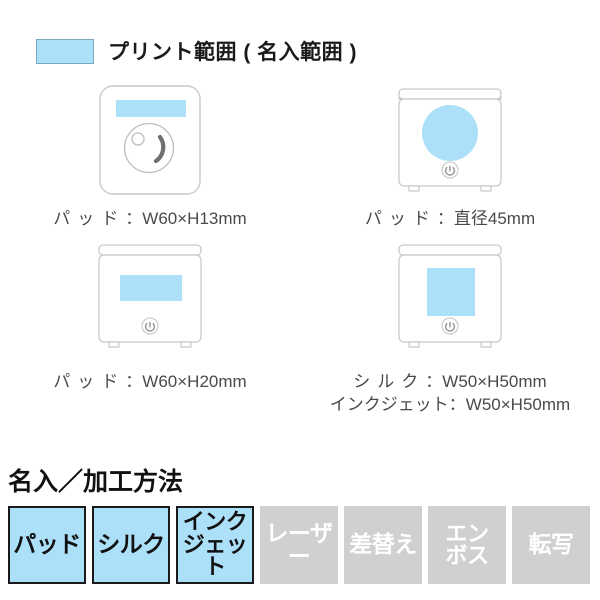 This screenshot has width=600, height=600. I want to click on caption-method-label-2: インクジェット, so click(389, 404).